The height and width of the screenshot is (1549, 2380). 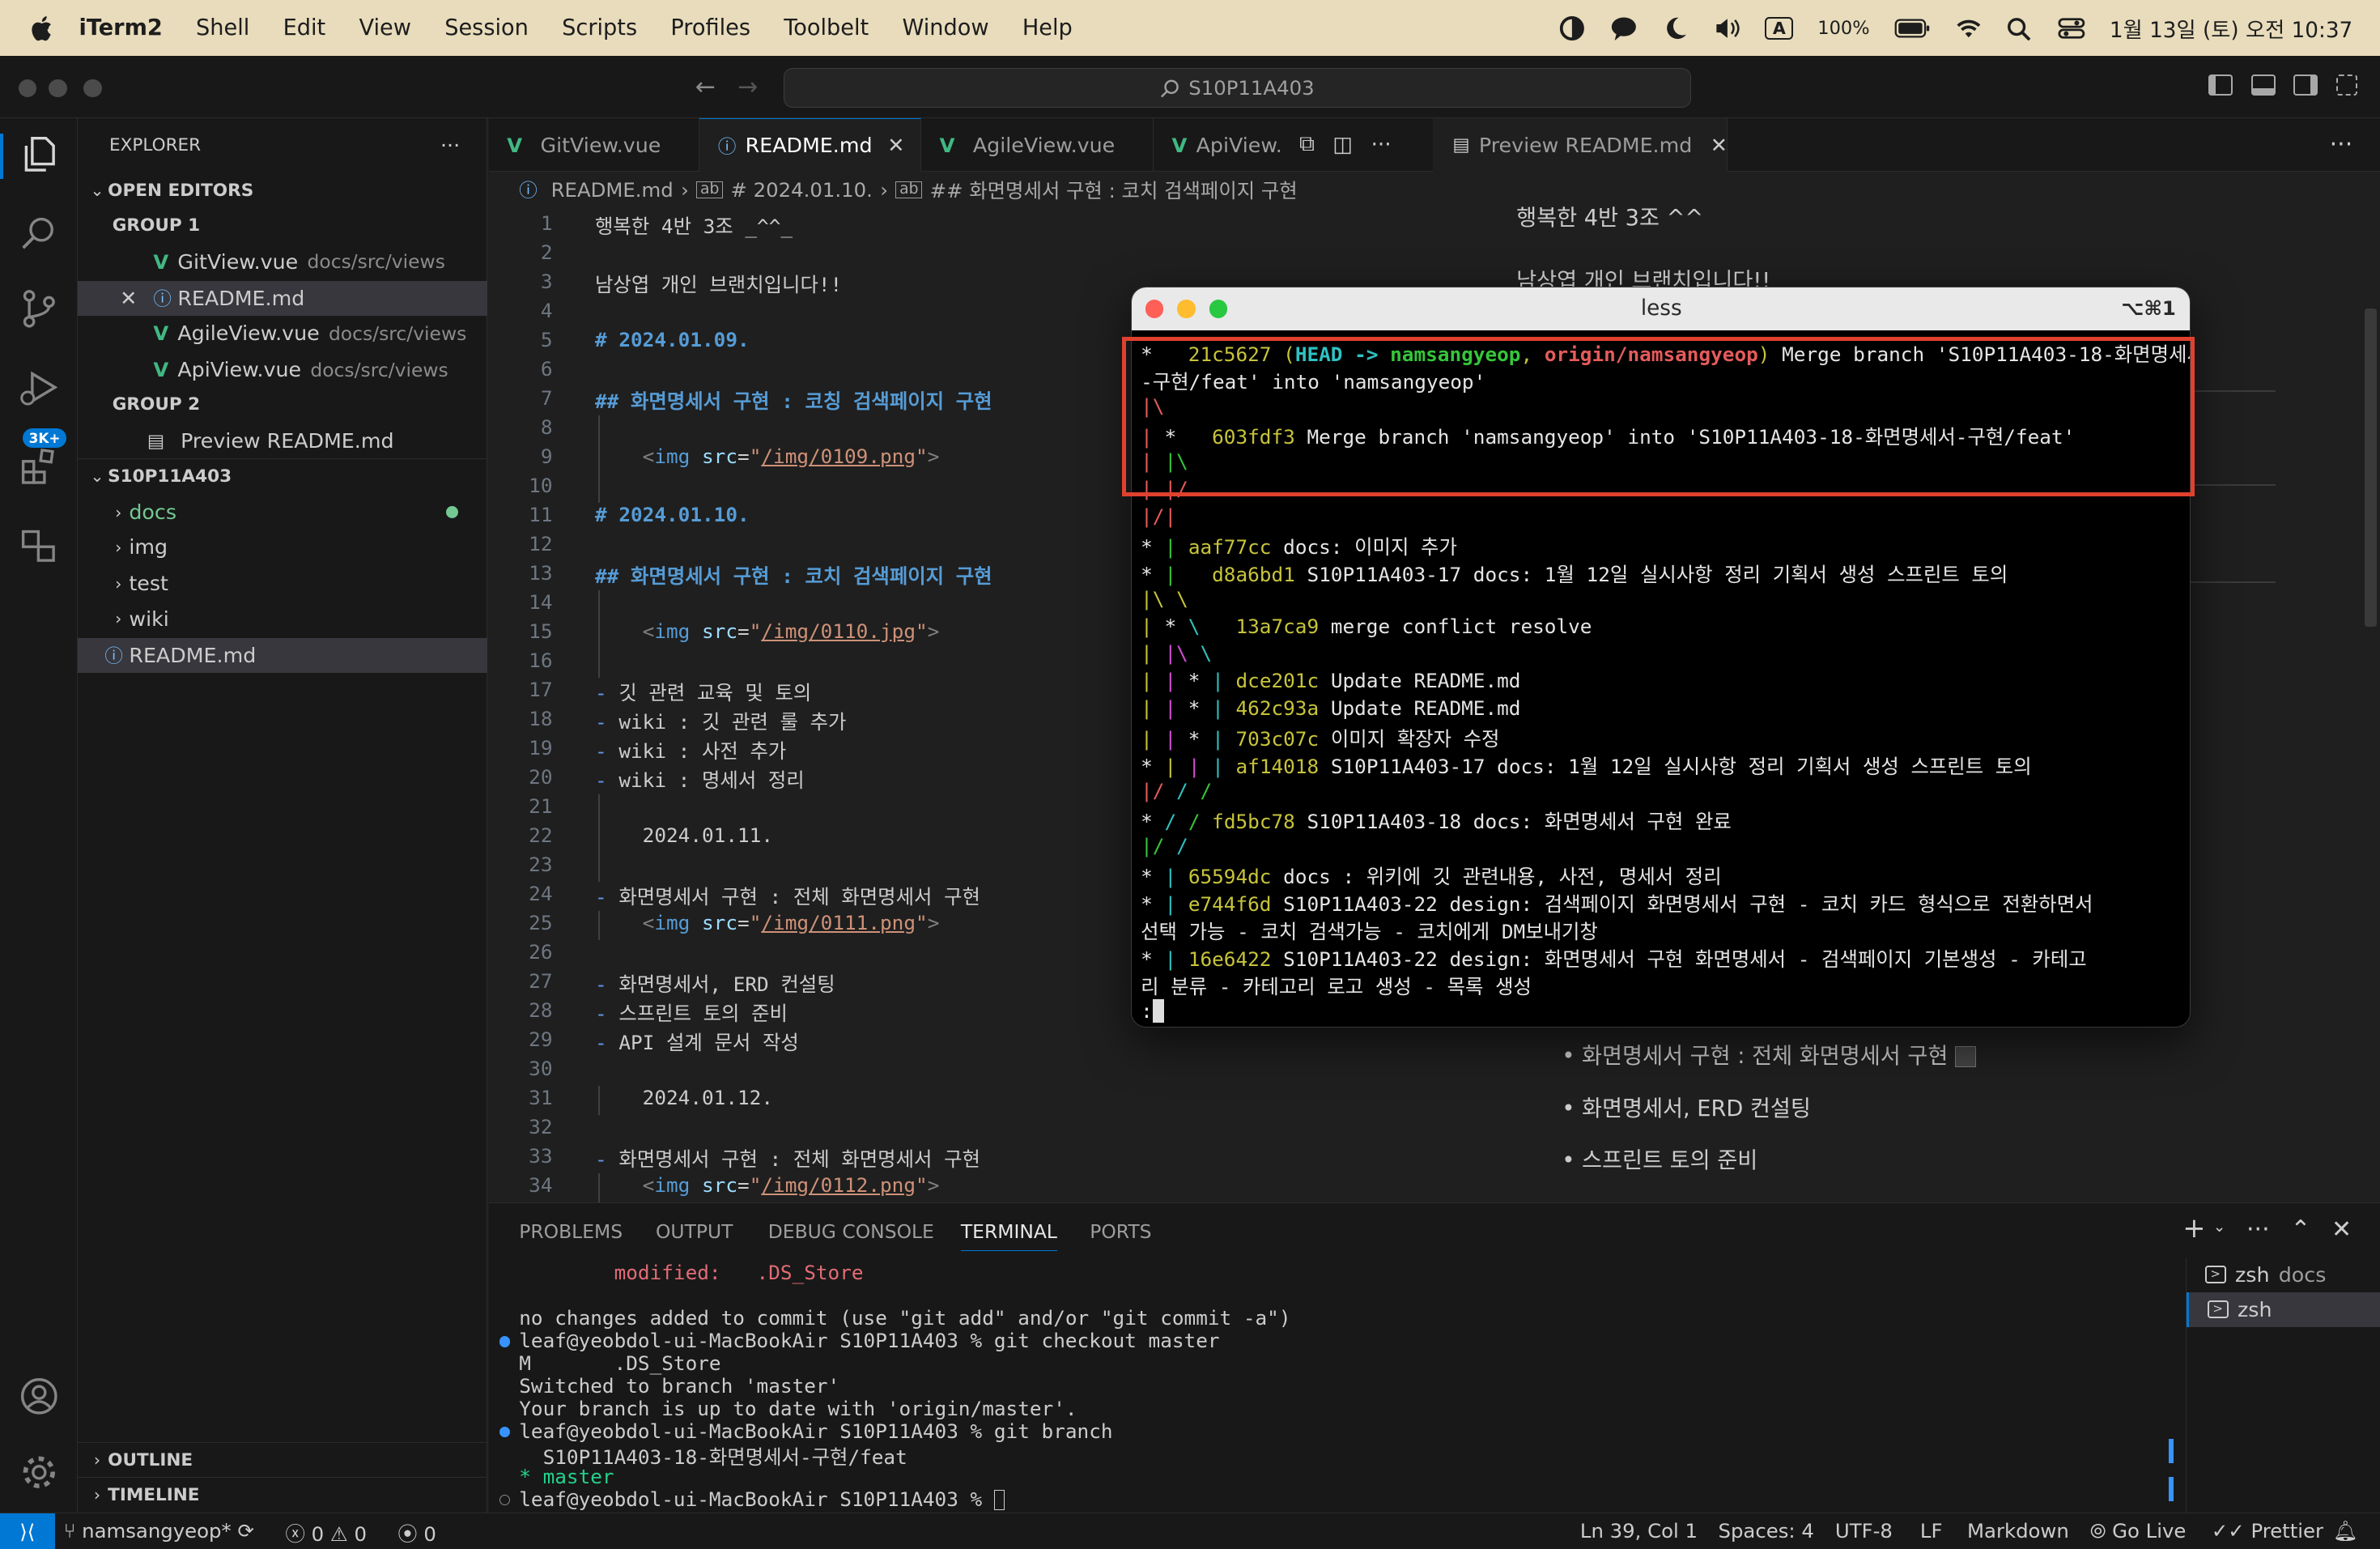 I want to click on toggle-panel-icon, so click(x=2263, y=85).